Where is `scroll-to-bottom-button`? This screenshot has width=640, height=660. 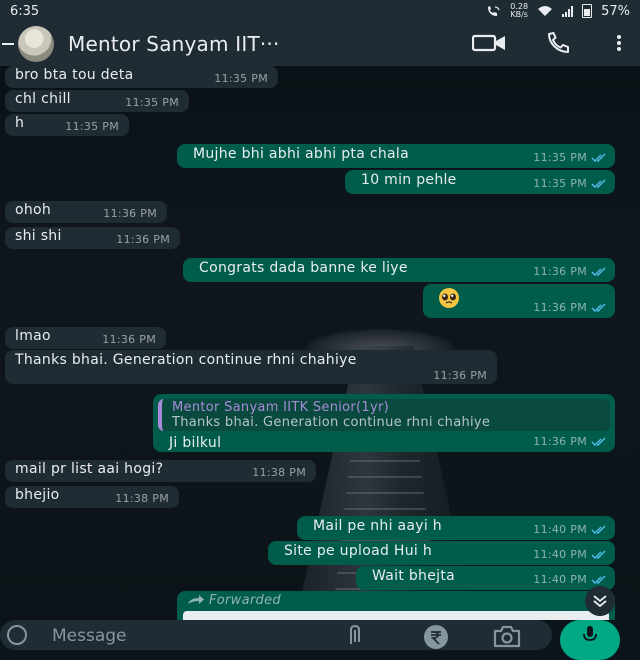
scroll-to-bottom-button is located at coordinates (600, 601).